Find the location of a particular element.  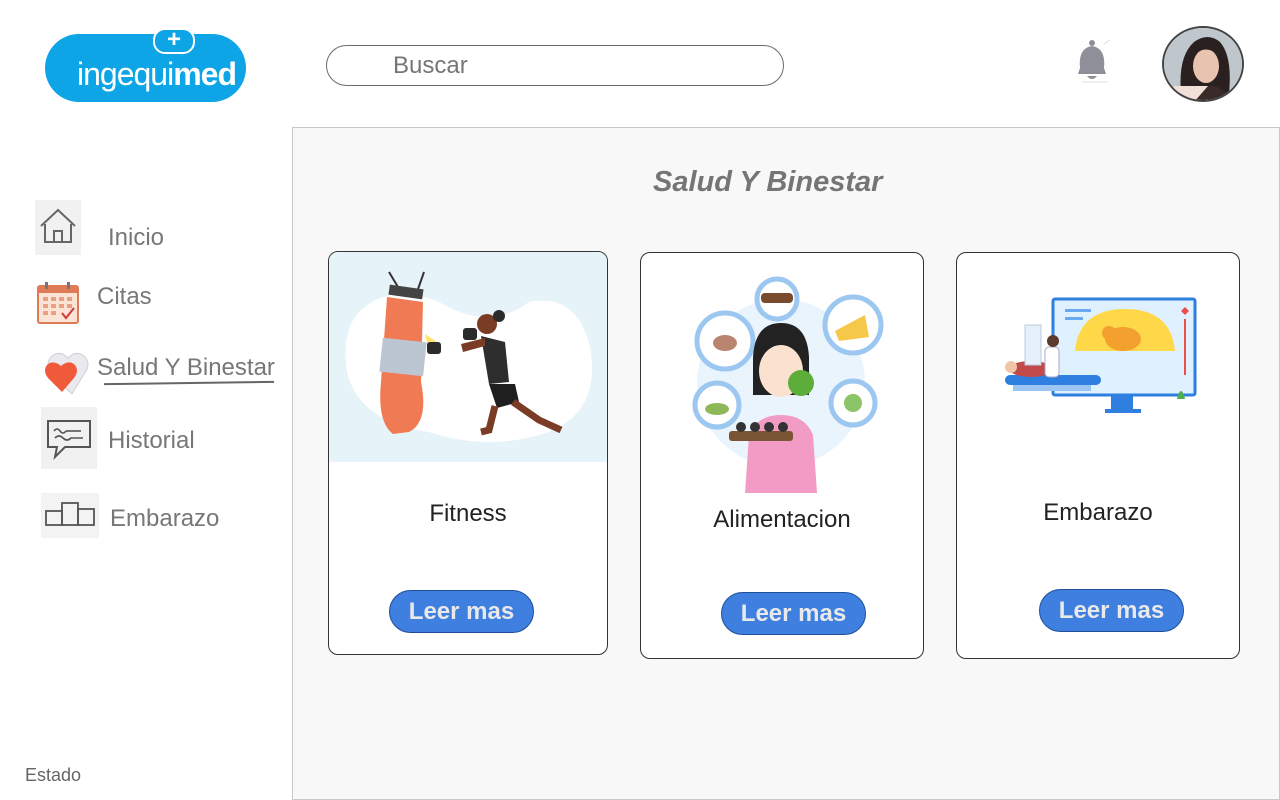

sidebar-item-embarazo: Embarazo is located at coordinates (140, 517).